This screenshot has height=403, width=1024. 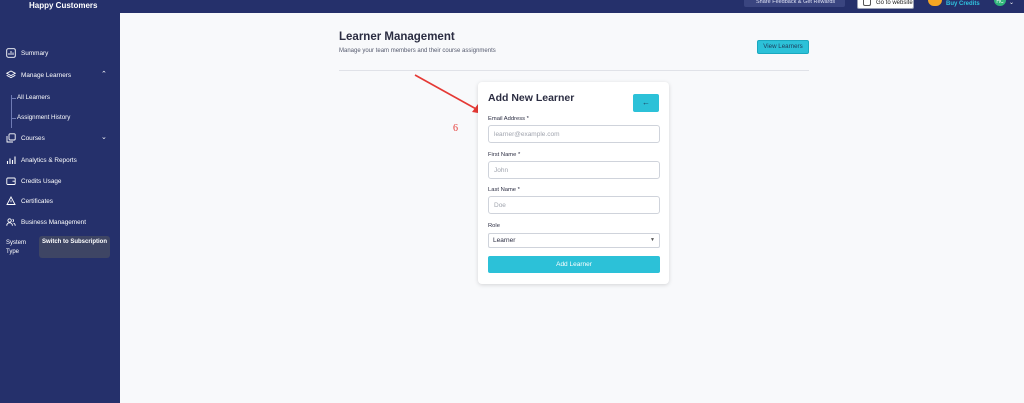 What do you see at coordinates (74, 247) in the screenshot?
I see `switch-to-subscription-button: Switch to Subscription` at bounding box center [74, 247].